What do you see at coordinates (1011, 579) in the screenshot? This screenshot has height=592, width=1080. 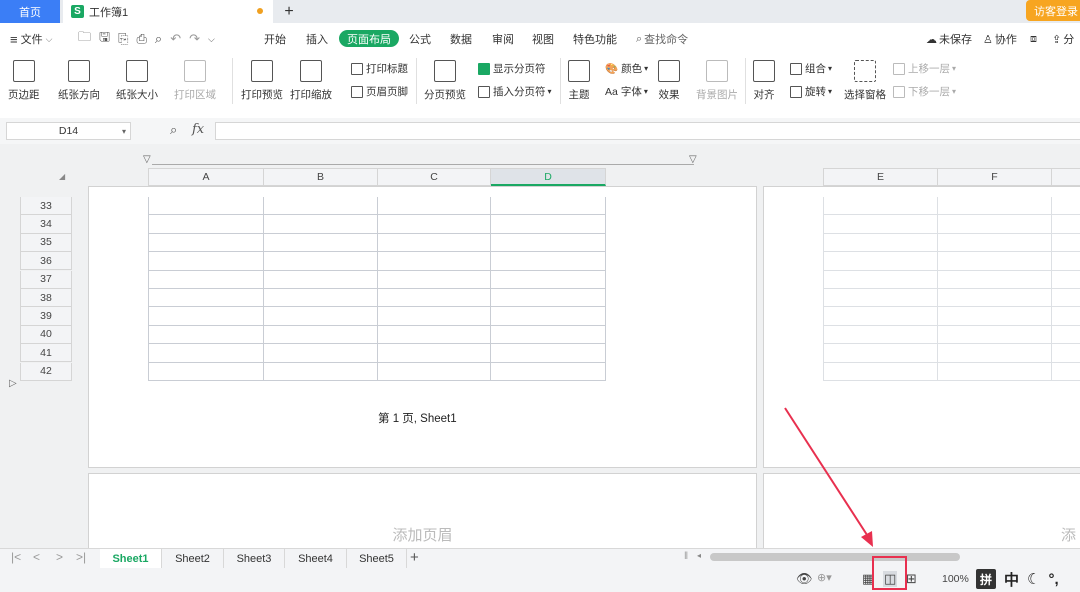 I see `ime-chinese-icon: 中` at bounding box center [1011, 579].